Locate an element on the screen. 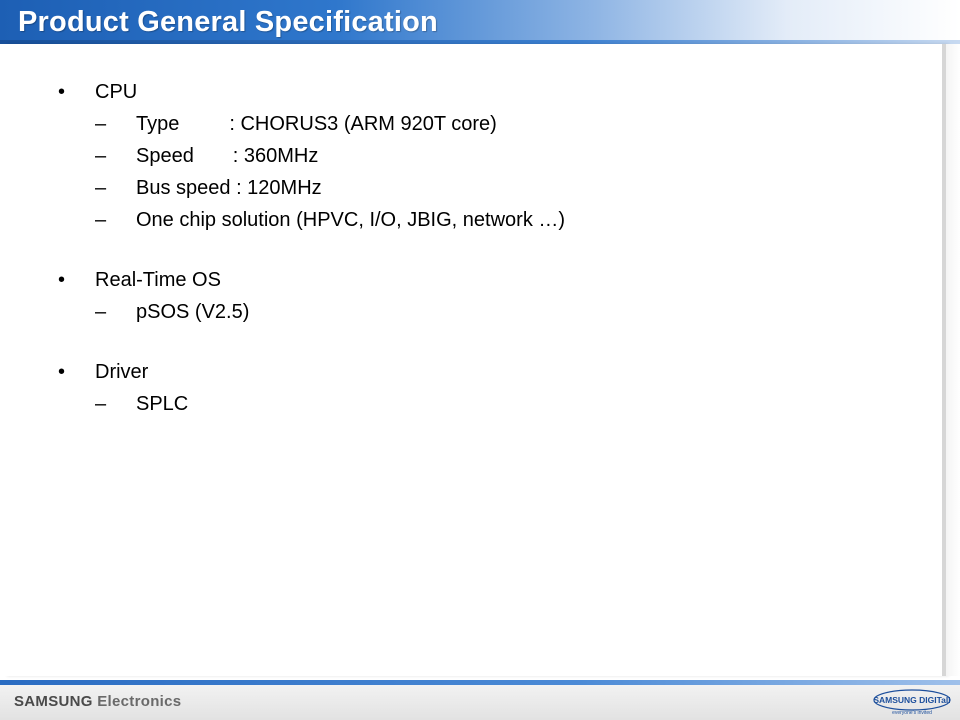  section-label: Real-Time OS is located at coordinates (158, 280).